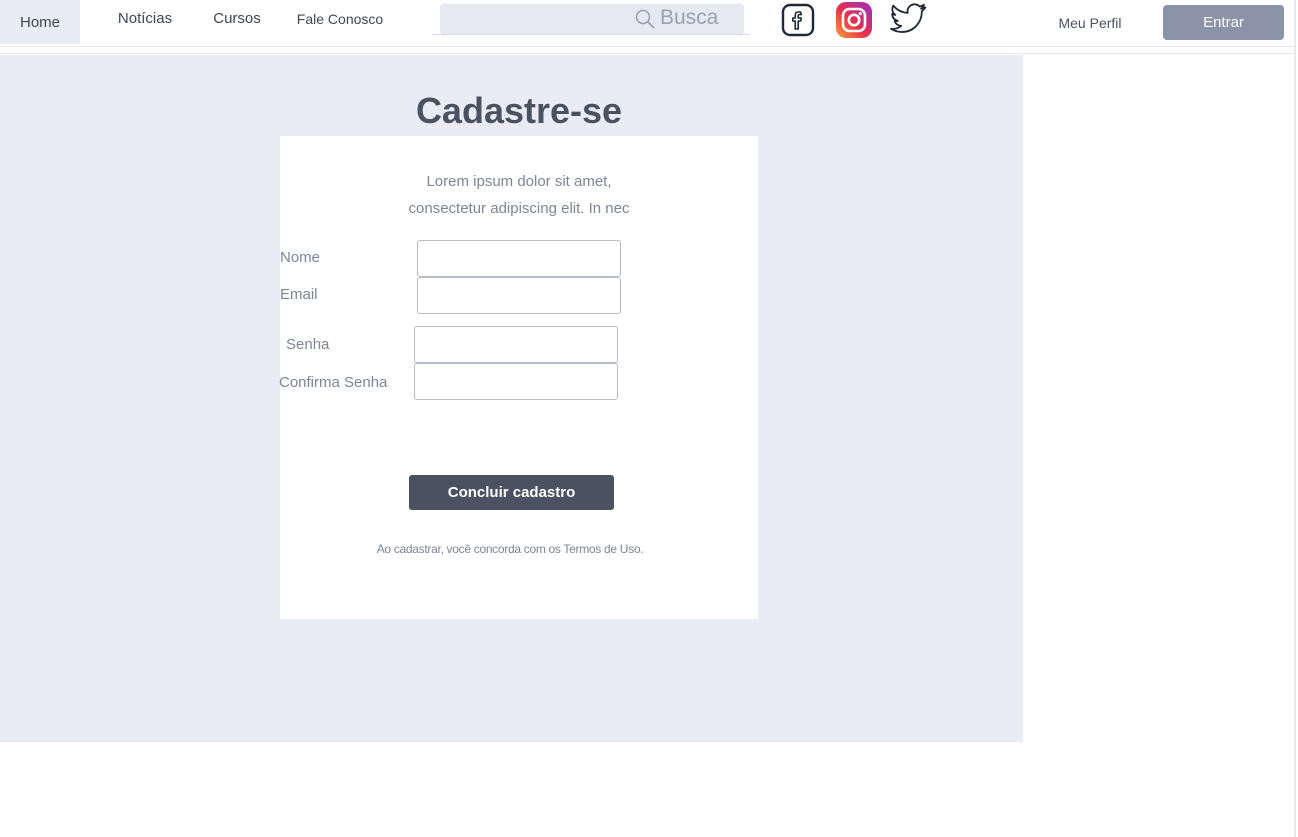 Image resolution: width=1298 pixels, height=837 pixels. Describe the element at coordinates (519, 258) in the screenshot. I see `name-input` at that location.